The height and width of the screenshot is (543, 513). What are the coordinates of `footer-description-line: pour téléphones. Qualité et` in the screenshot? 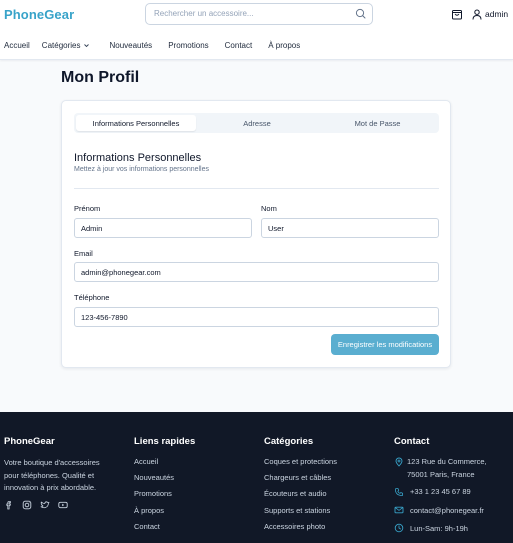 It's located at (49, 475).